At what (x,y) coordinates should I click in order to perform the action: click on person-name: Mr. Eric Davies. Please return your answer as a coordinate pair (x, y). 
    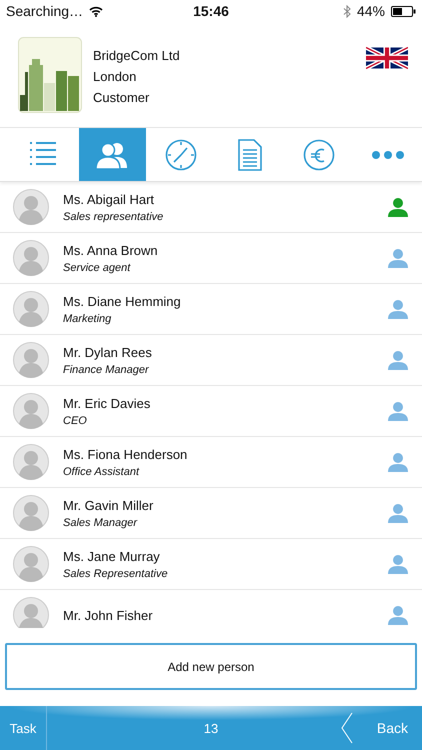
    Looking at the image, I should click on (107, 403).